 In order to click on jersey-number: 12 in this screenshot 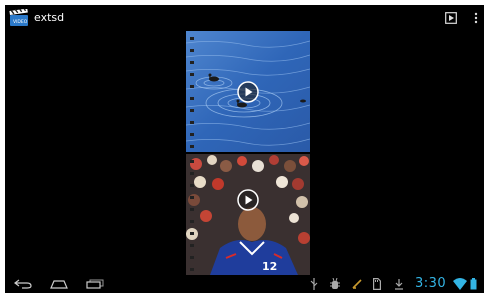, I will do `click(269, 266)`.